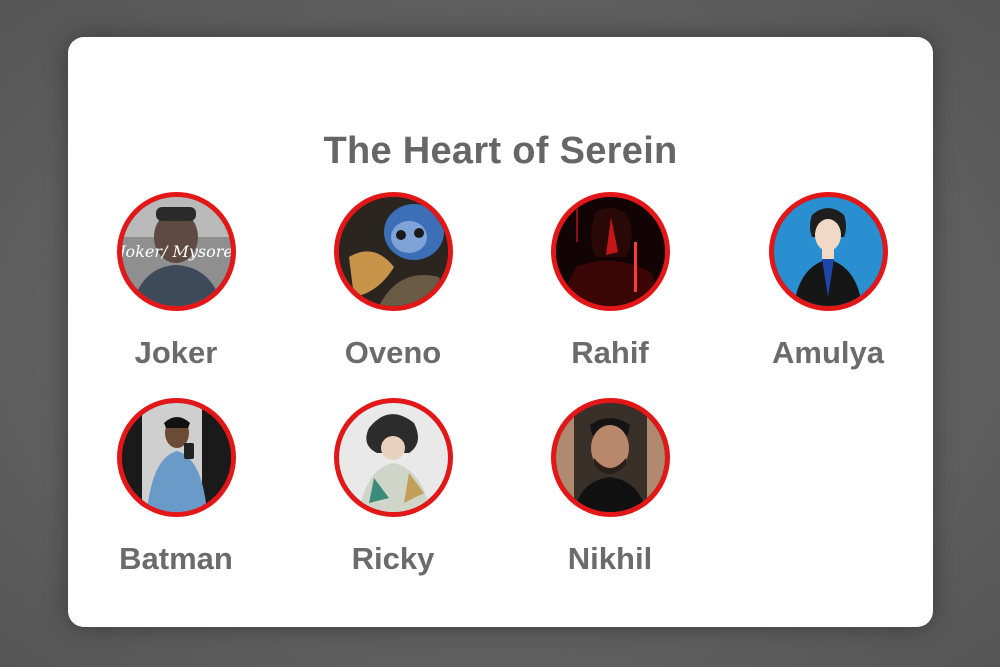 The image size is (1000, 667). Describe the element at coordinates (176, 558) in the screenshot. I see `member-name: Batman` at that location.